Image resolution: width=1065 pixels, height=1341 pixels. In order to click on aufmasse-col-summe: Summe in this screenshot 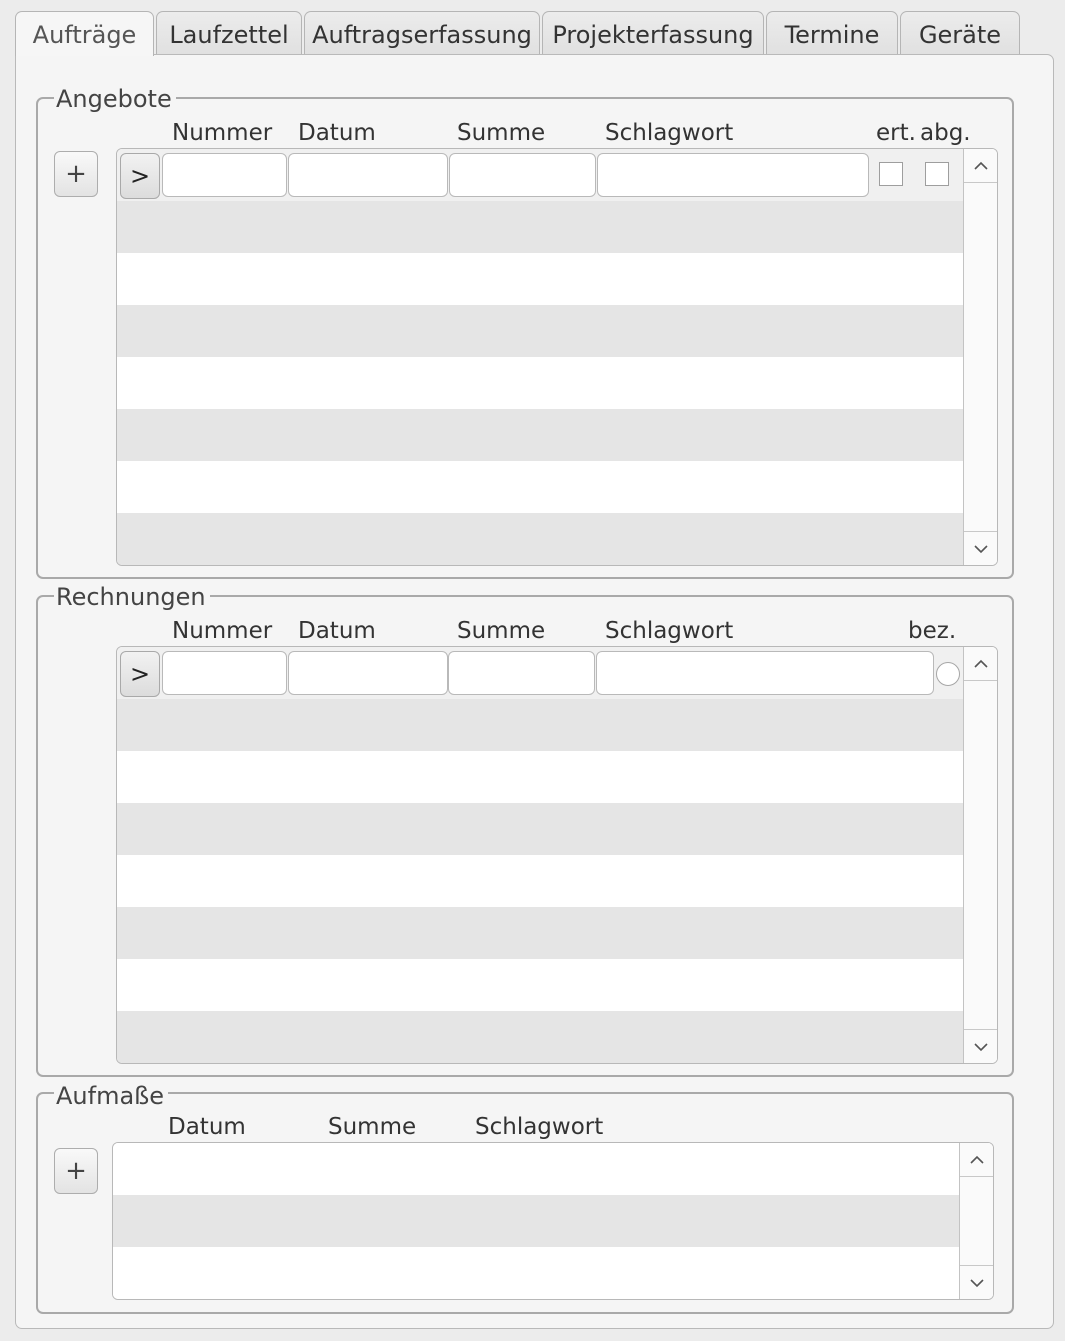, I will do `click(372, 1127)`.